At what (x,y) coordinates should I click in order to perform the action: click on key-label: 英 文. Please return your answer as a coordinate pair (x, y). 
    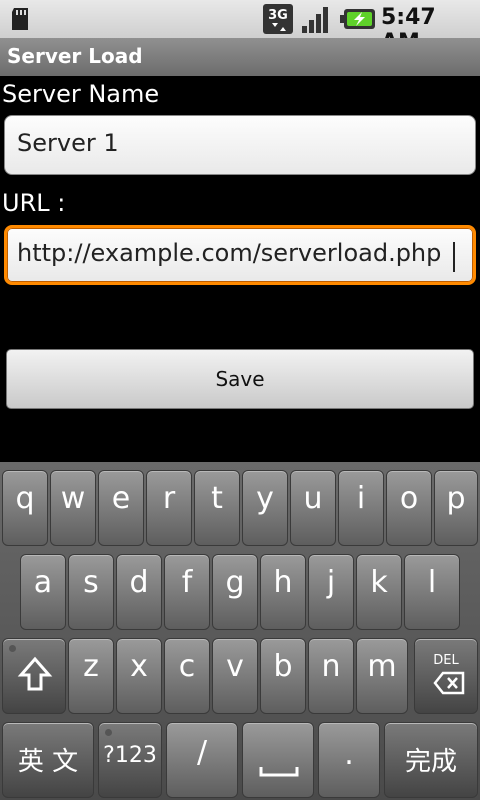
    Looking at the image, I should click on (48, 762).